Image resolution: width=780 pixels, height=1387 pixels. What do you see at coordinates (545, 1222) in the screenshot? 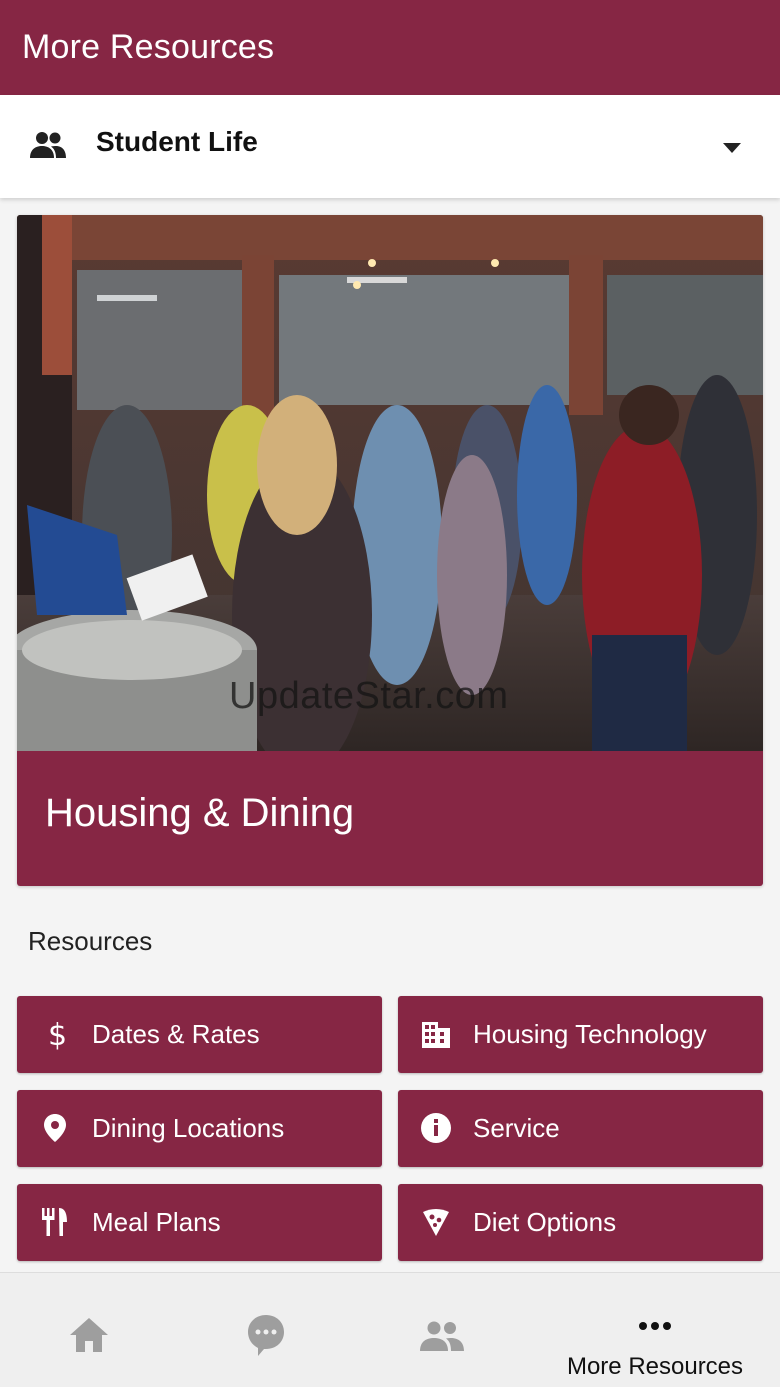
I see `diet-options-label: Diet Options` at bounding box center [545, 1222].